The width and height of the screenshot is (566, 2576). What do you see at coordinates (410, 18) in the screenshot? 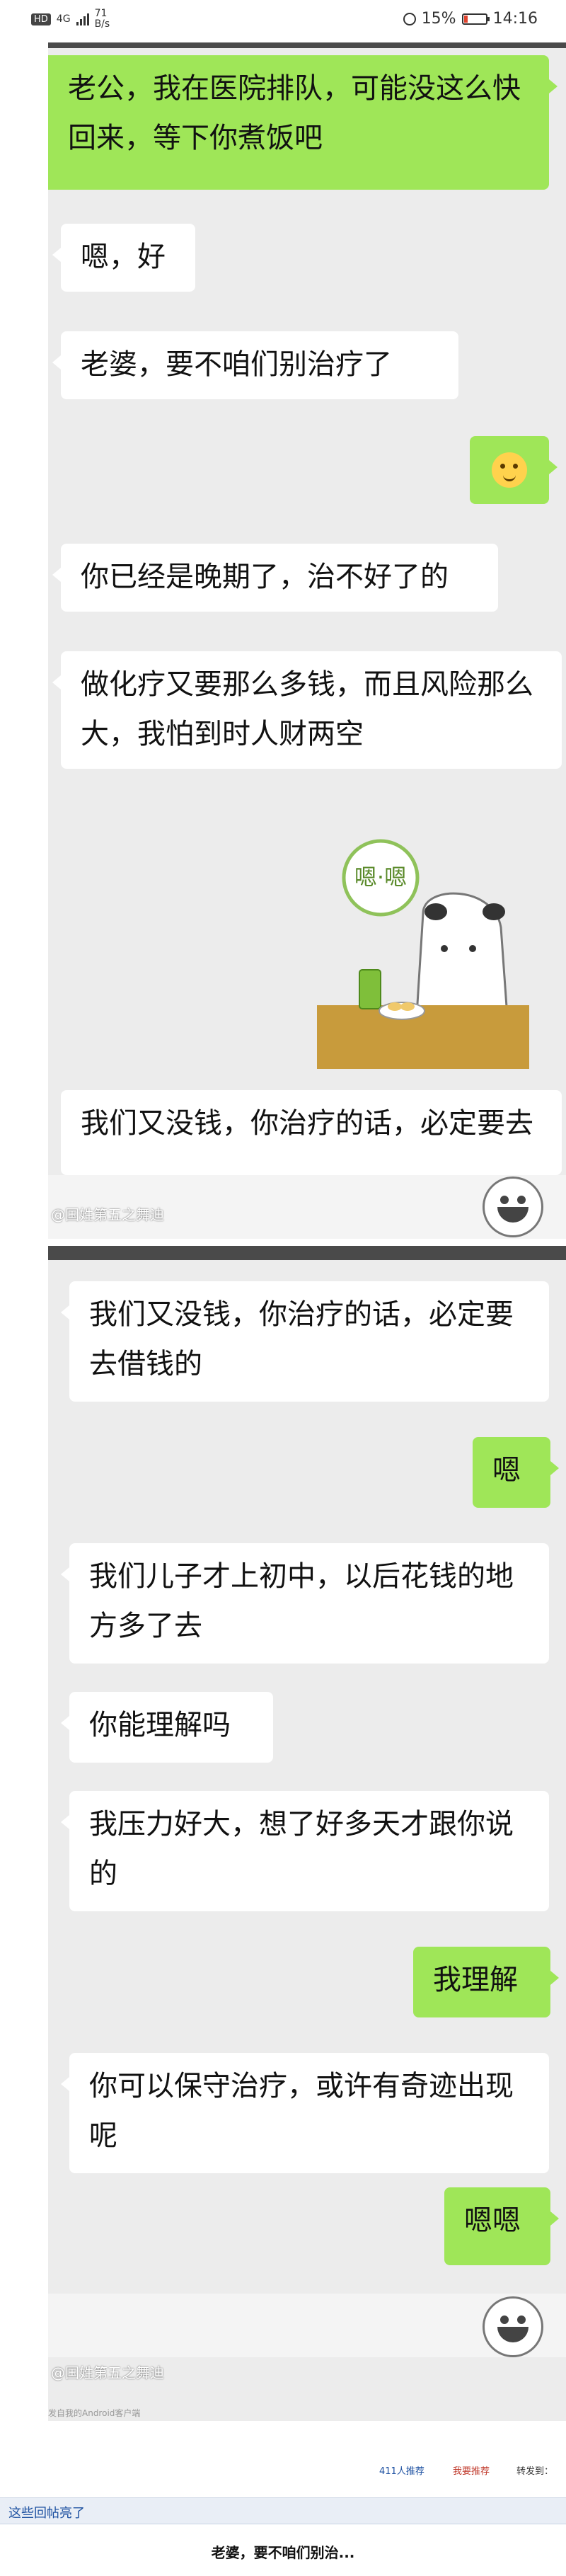
I see `alarm-icon` at bounding box center [410, 18].